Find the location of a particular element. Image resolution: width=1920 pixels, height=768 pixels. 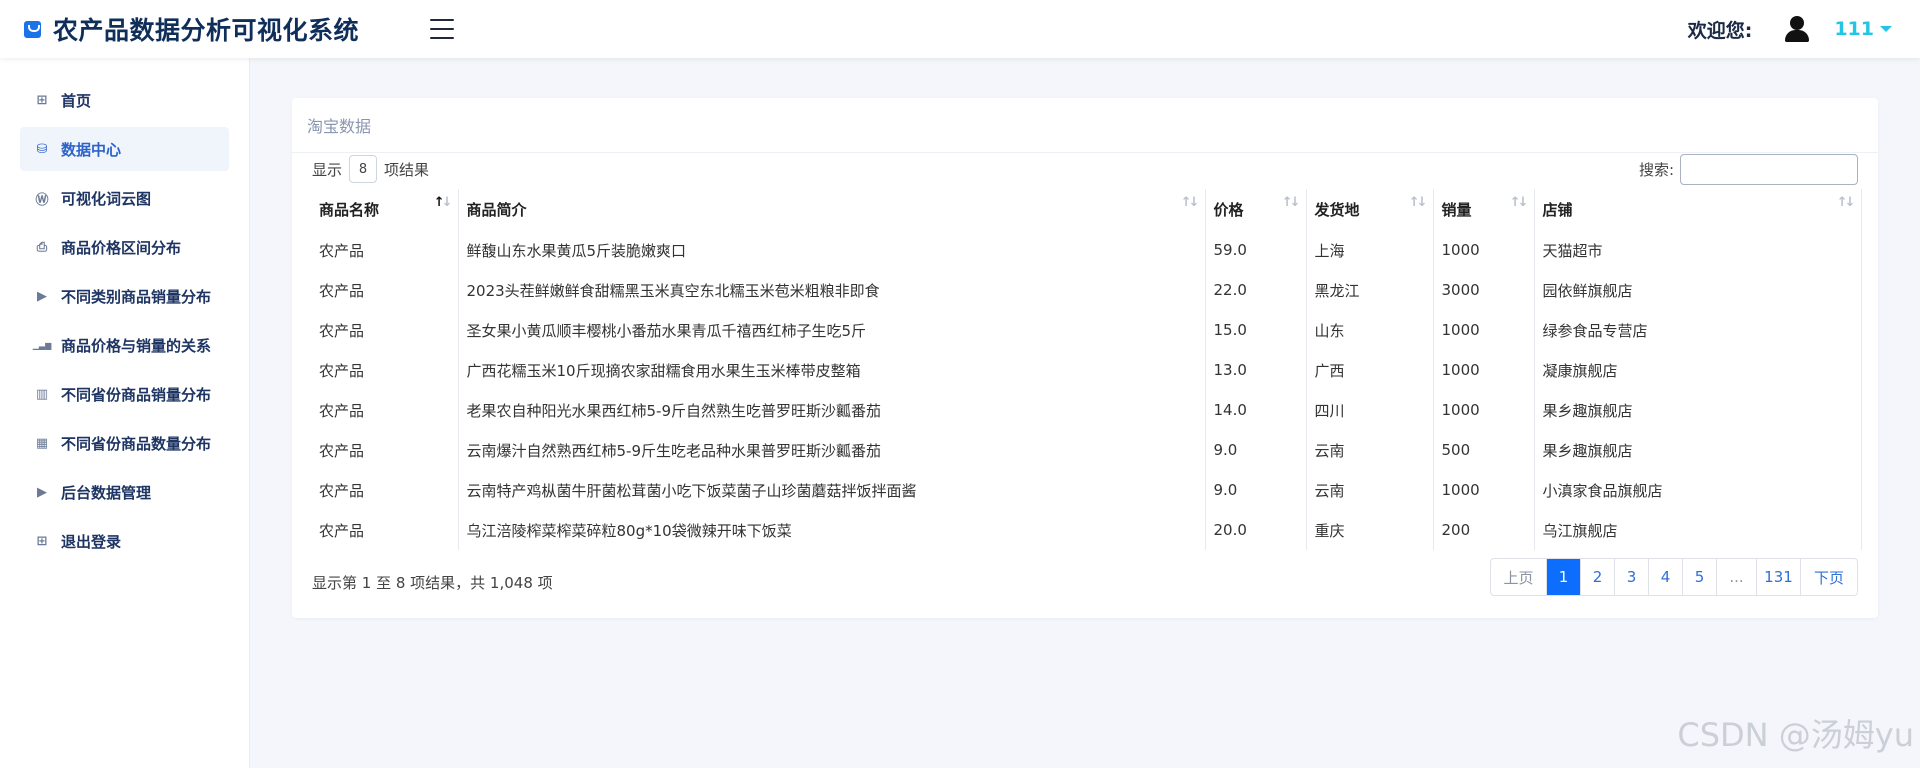

table-header-row: 商品名称 ↑↓ 商品简介 ↑↓ 价格 ↑↓ 发货地 ↑↓ 销量 ↑↓ 店铺 ↑↓ is located at coordinates (1086, 209).